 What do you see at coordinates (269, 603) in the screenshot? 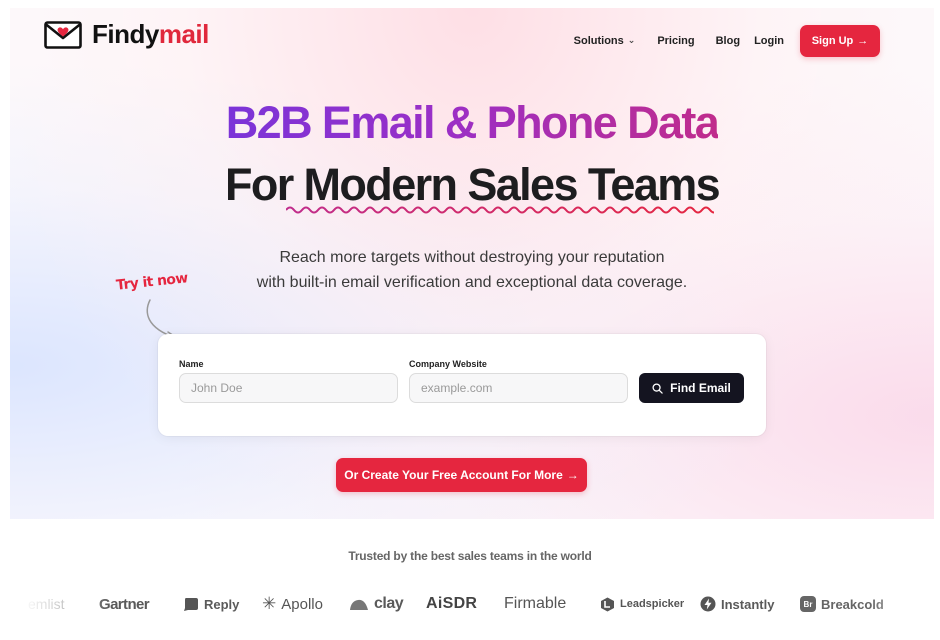
I see `asterisk-icon: ✳` at bounding box center [269, 603].